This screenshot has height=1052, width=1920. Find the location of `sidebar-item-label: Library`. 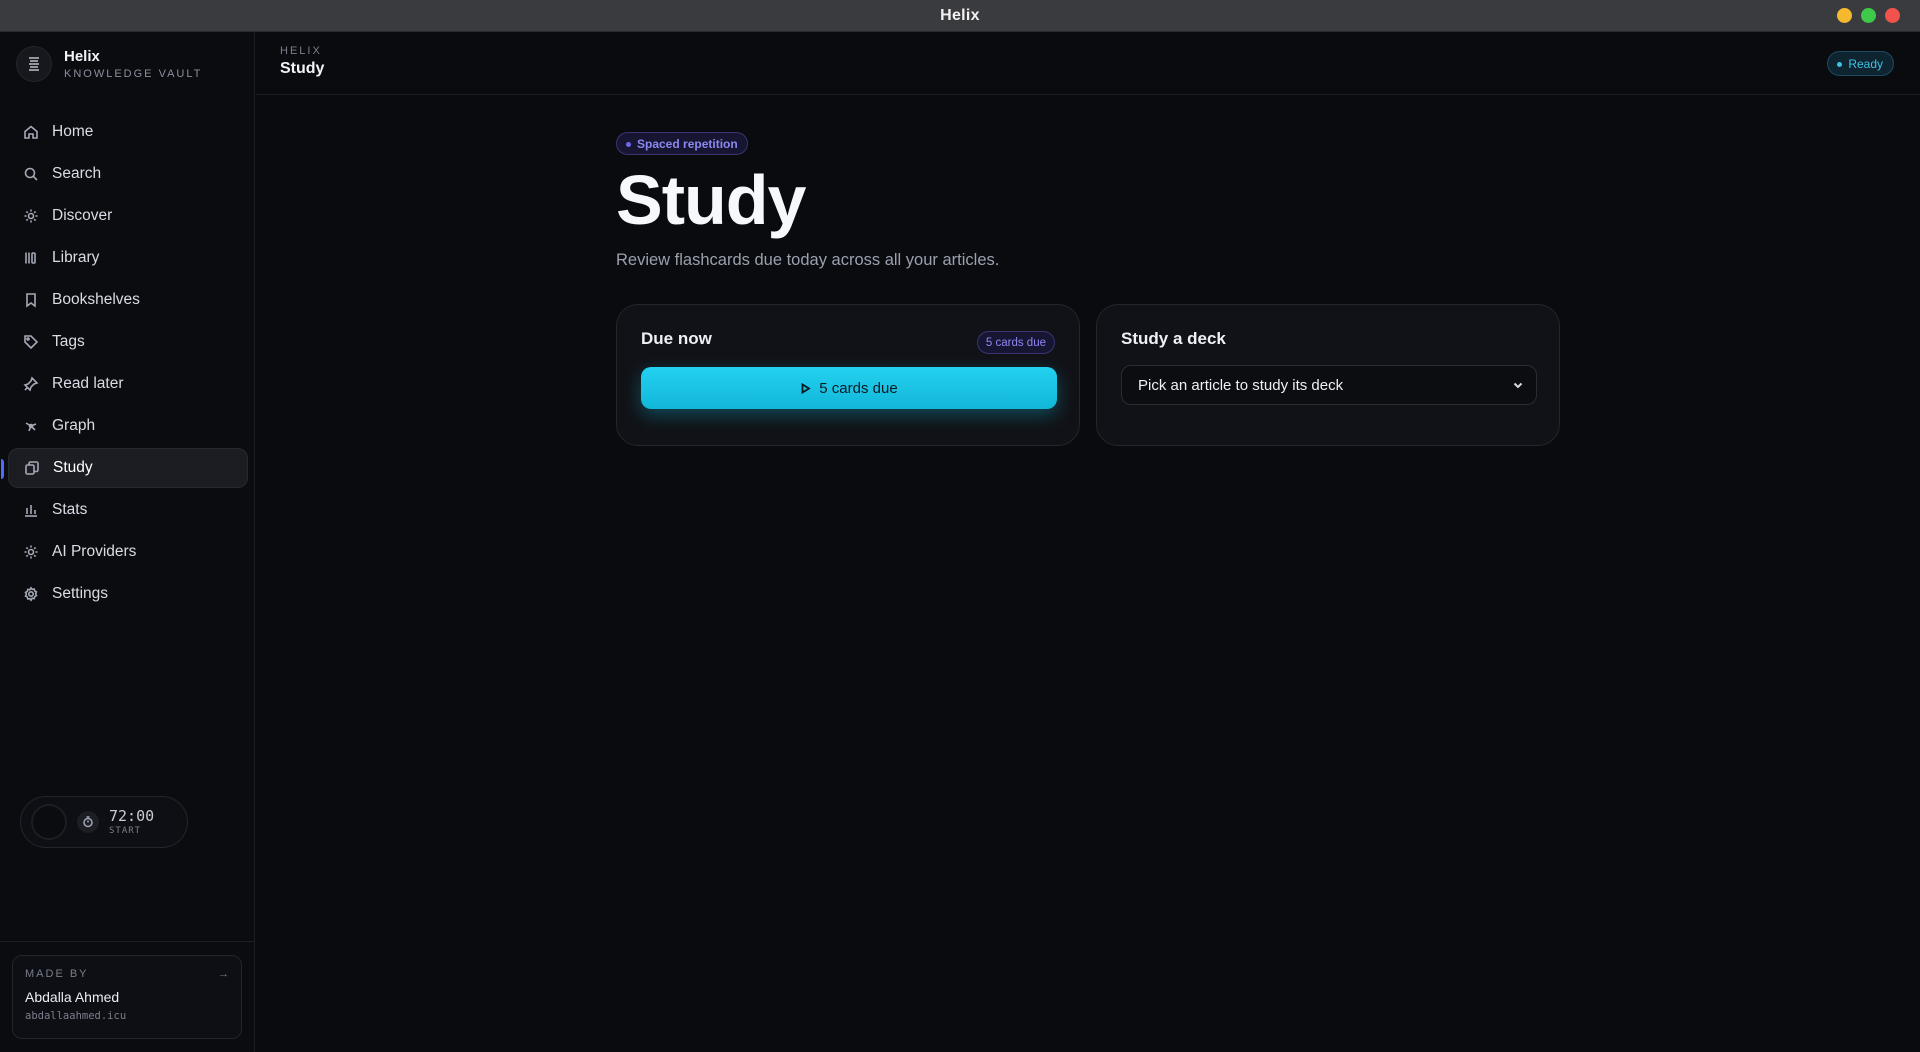

sidebar-item-label: Library is located at coordinates (76, 257).